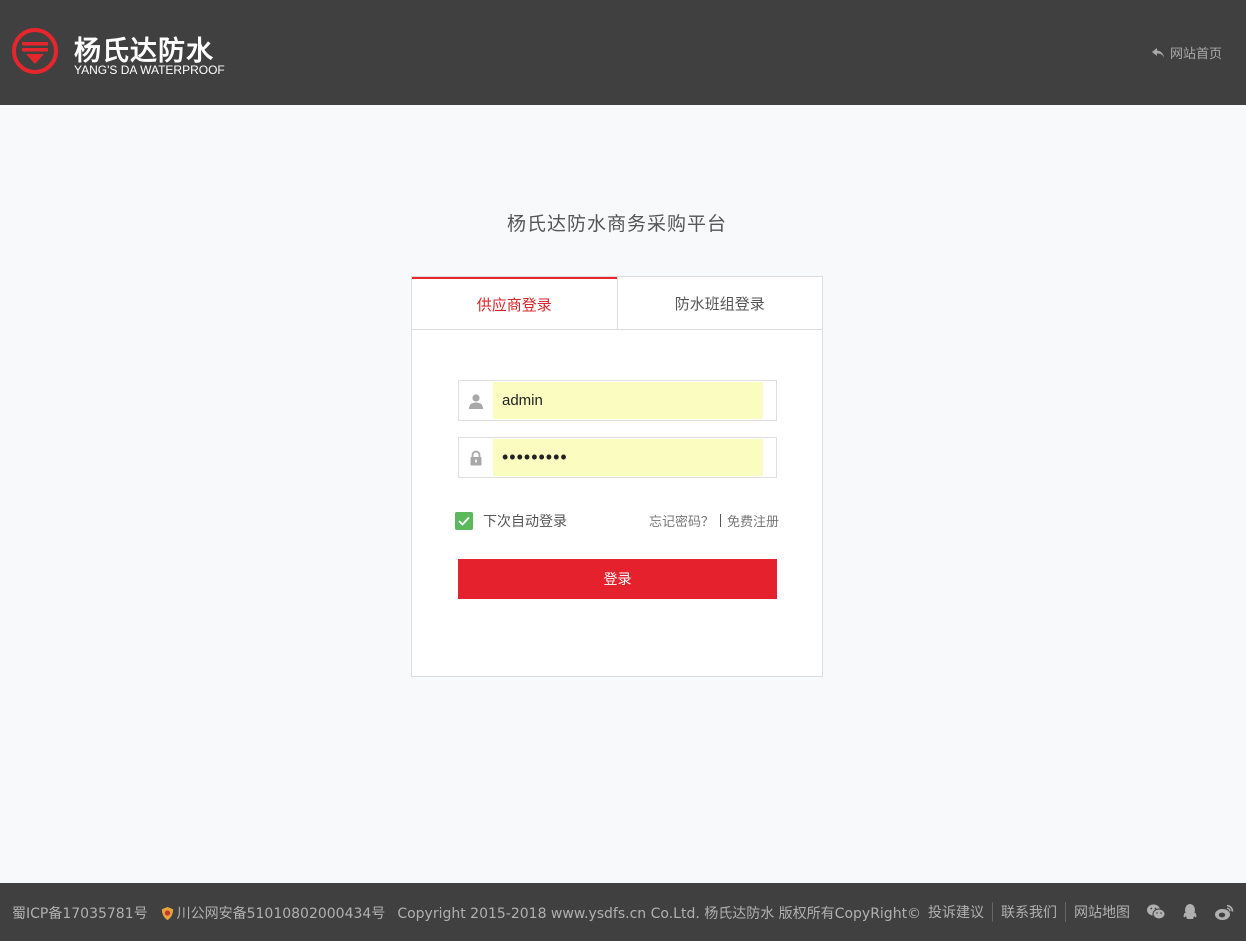 The image size is (1246, 941). I want to click on login-button: 登录, so click(617, 579).